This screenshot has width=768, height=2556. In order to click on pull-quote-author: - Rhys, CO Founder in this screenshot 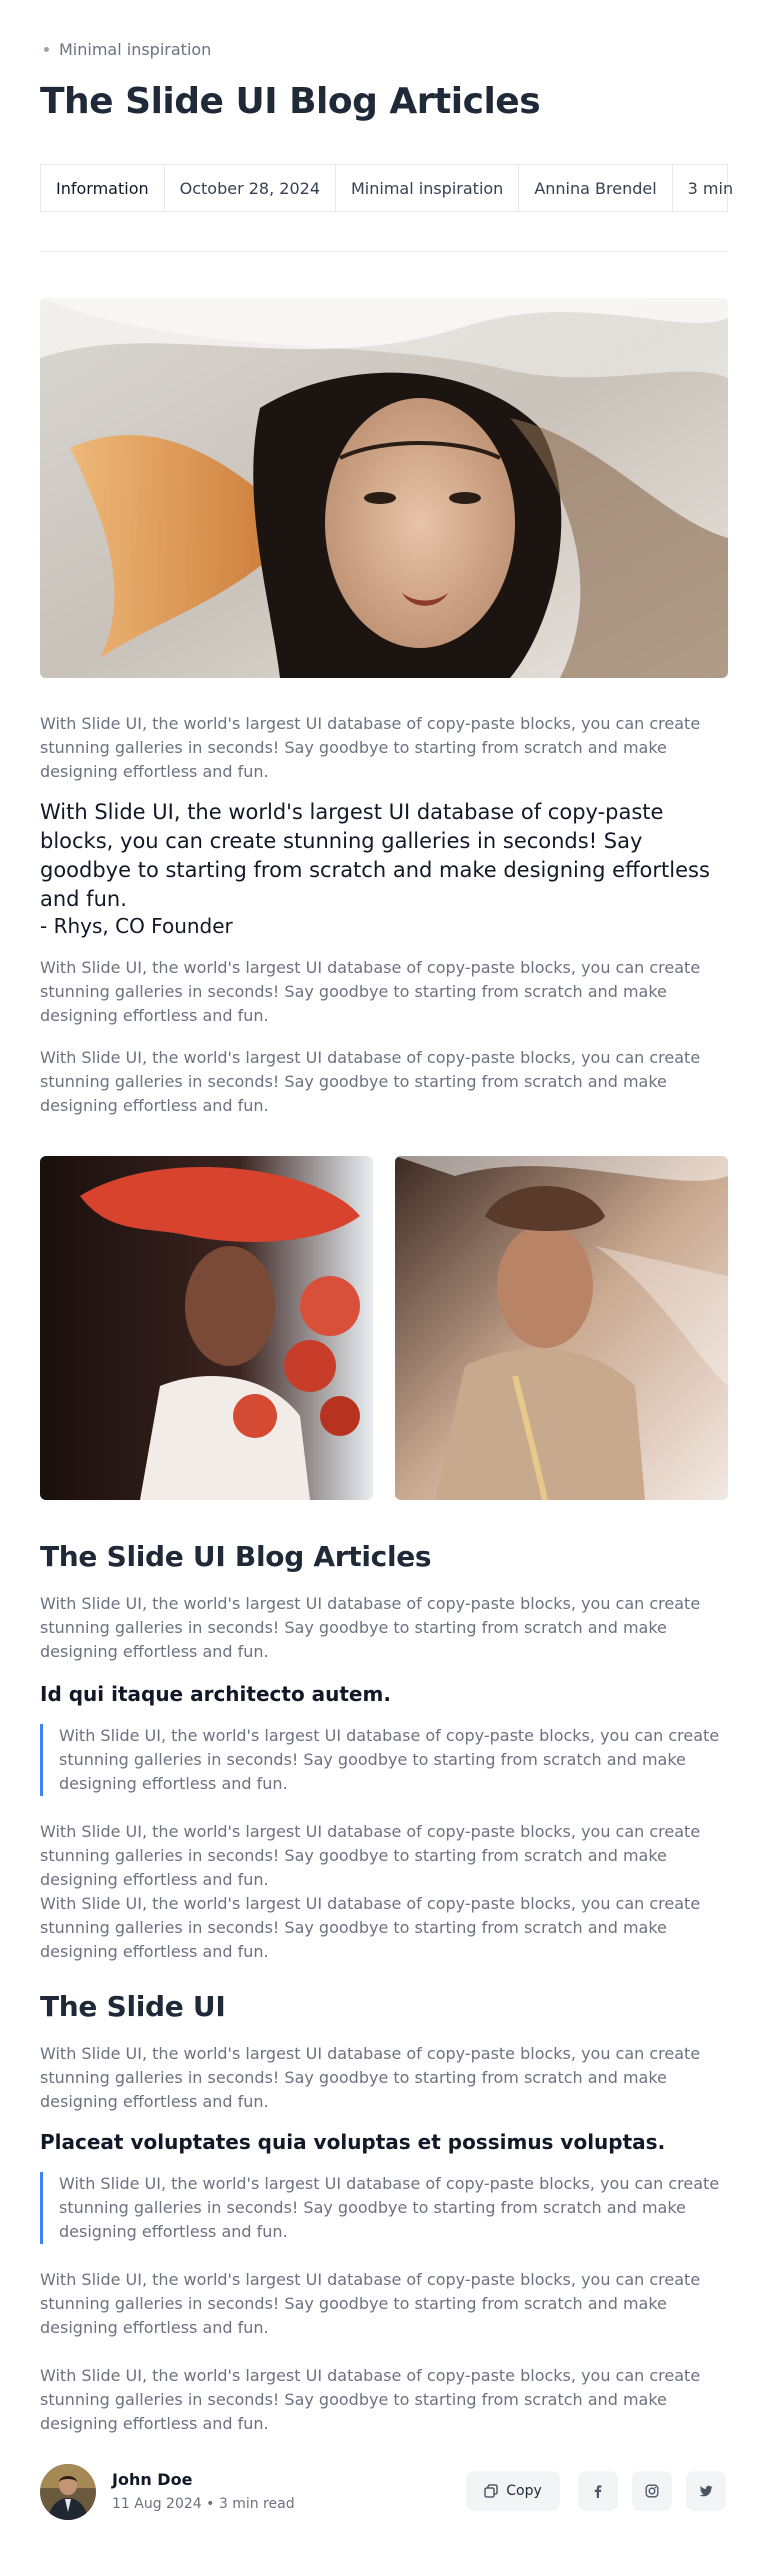, I will do `click(136, 926)`.